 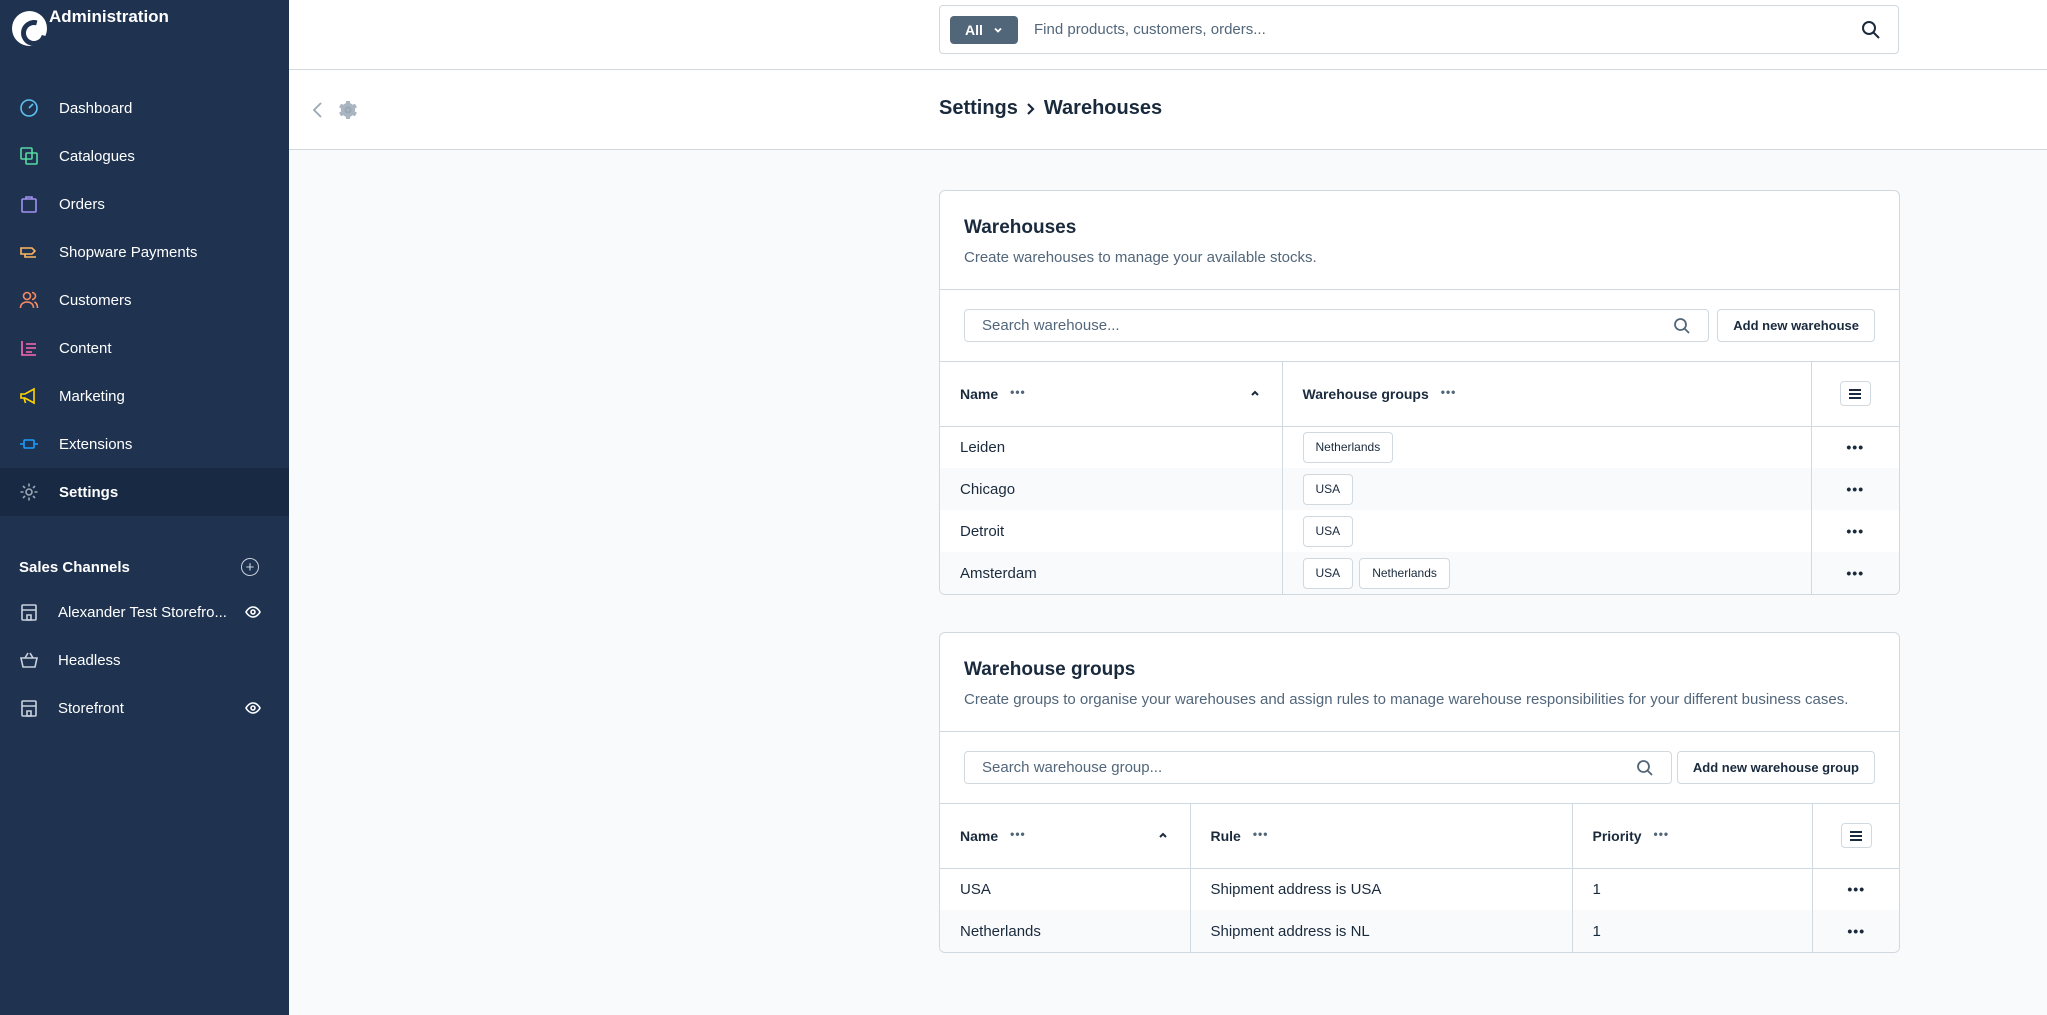 I want to click on table-row: Detroit USA •••, so click(x=1419, y=531).